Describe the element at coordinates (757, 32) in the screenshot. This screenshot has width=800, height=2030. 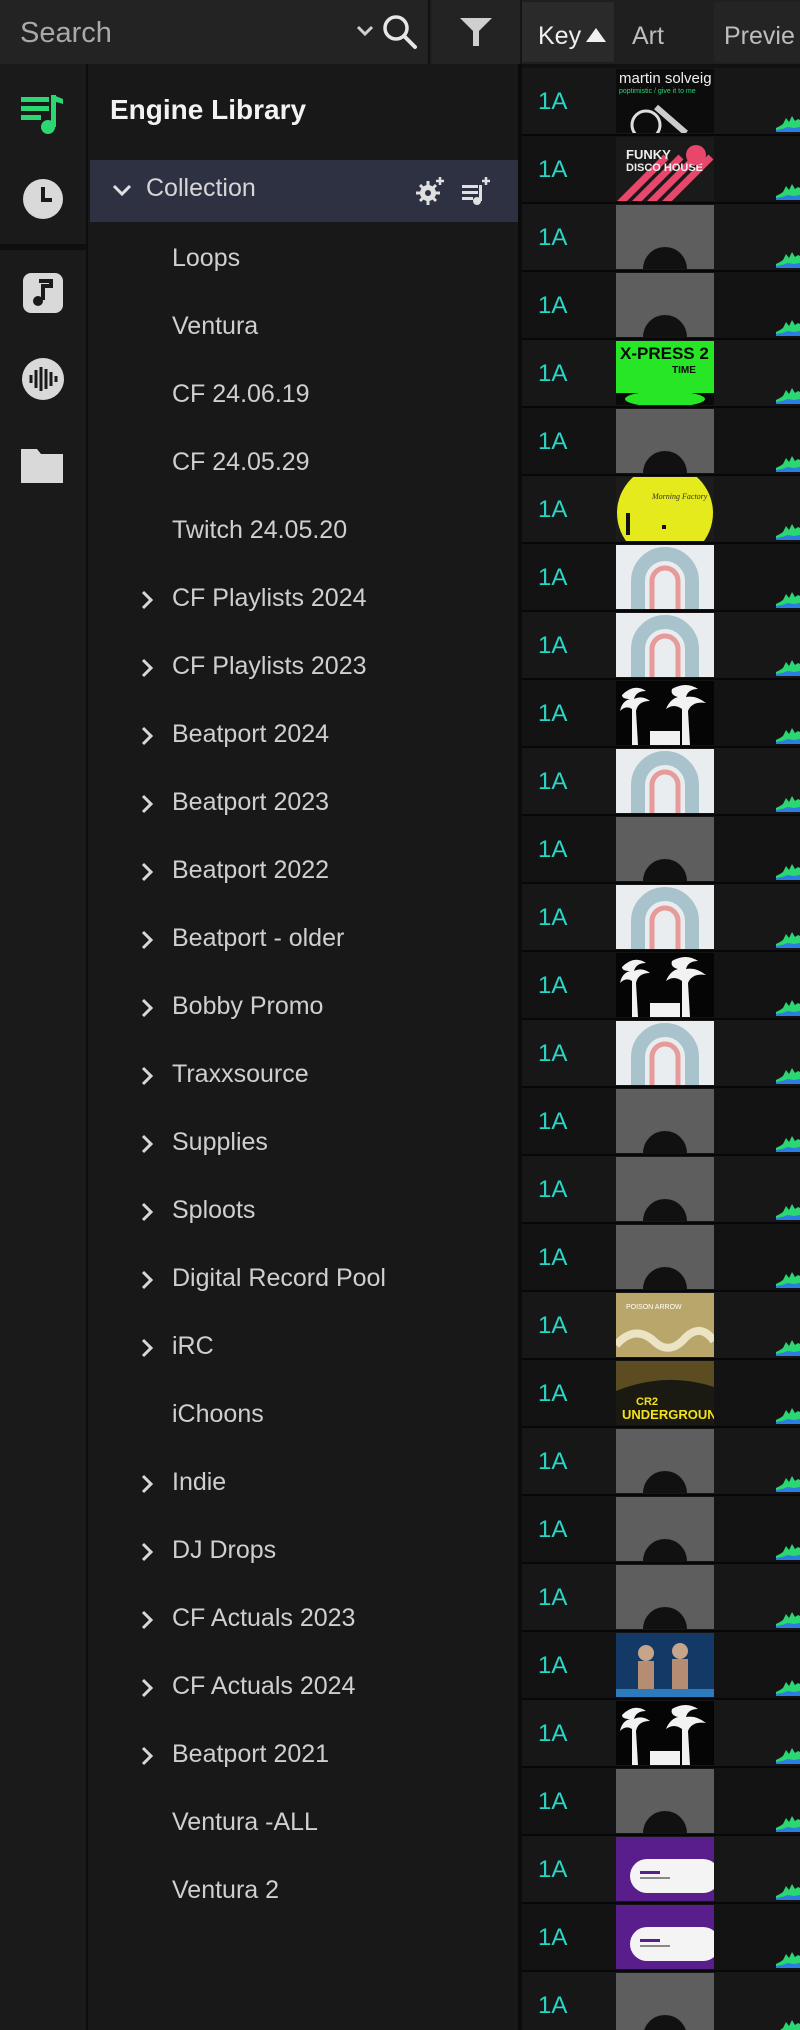
I see `column-header-preview: Previe` at that location.